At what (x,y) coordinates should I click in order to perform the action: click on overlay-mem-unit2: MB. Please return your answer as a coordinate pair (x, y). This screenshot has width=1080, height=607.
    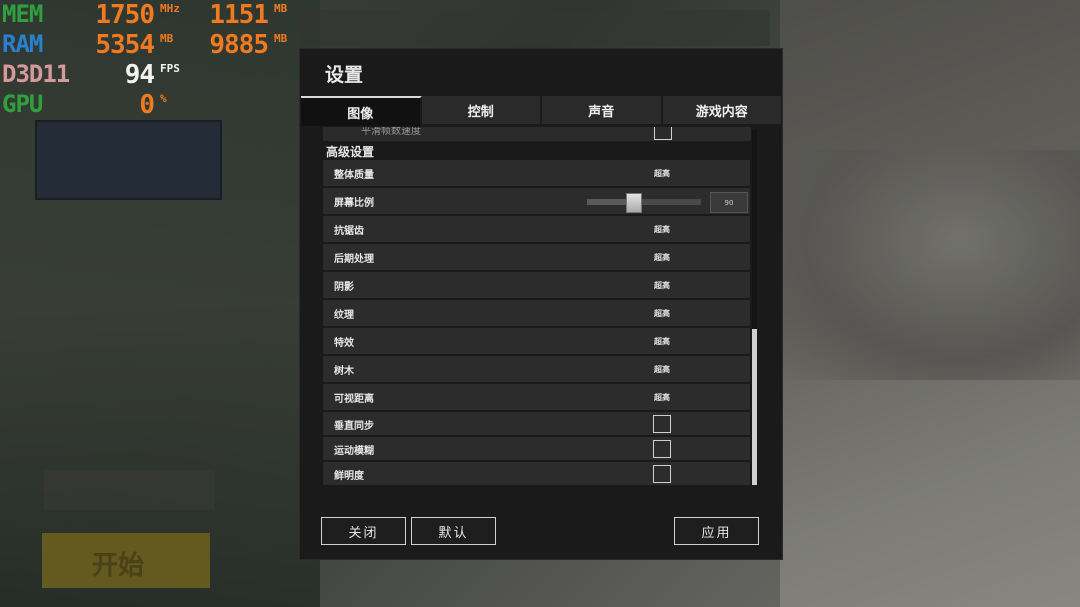
    Looking at the image, I should click on (281, 8).